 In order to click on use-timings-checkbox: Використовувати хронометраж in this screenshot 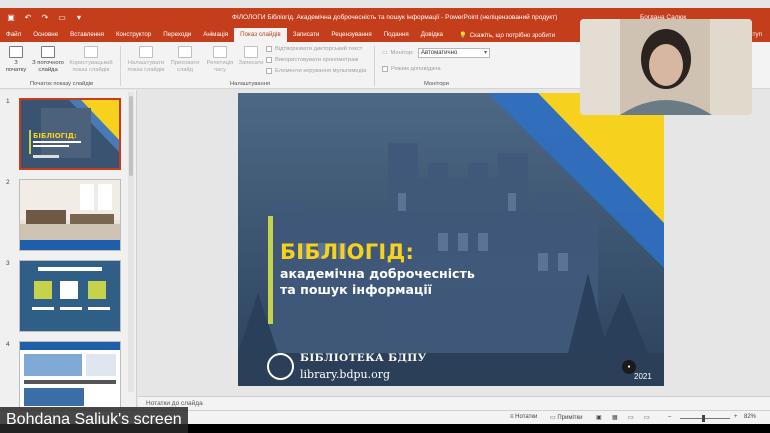, I will do `click(312, 60)`.